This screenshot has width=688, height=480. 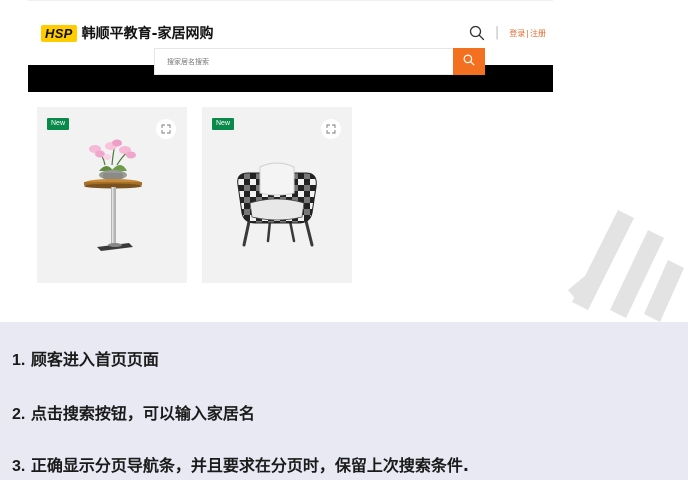 I want to click on requirement-item: 1. 顾客进入首页页面, so click(x=85, y=360).